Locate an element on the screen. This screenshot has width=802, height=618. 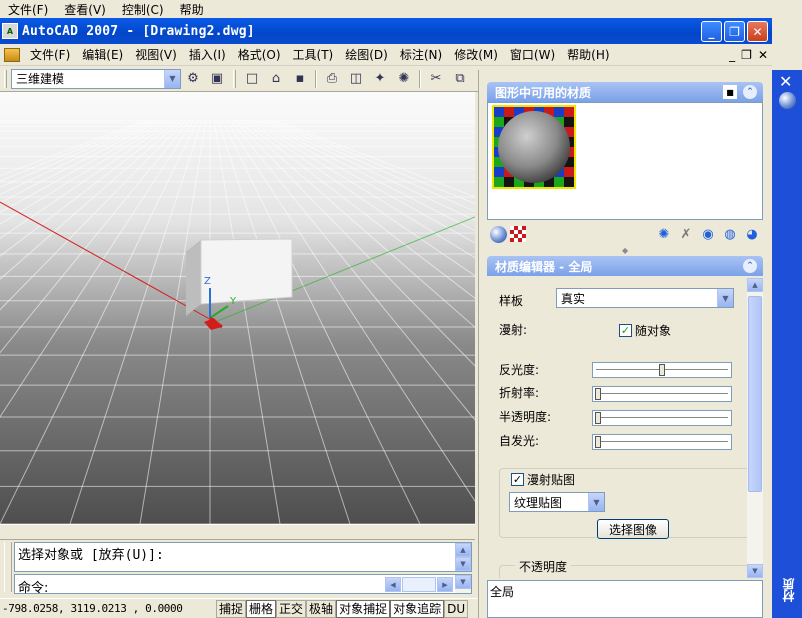
scroll-left-icon: ◀ is located at coordinates (393, 584).